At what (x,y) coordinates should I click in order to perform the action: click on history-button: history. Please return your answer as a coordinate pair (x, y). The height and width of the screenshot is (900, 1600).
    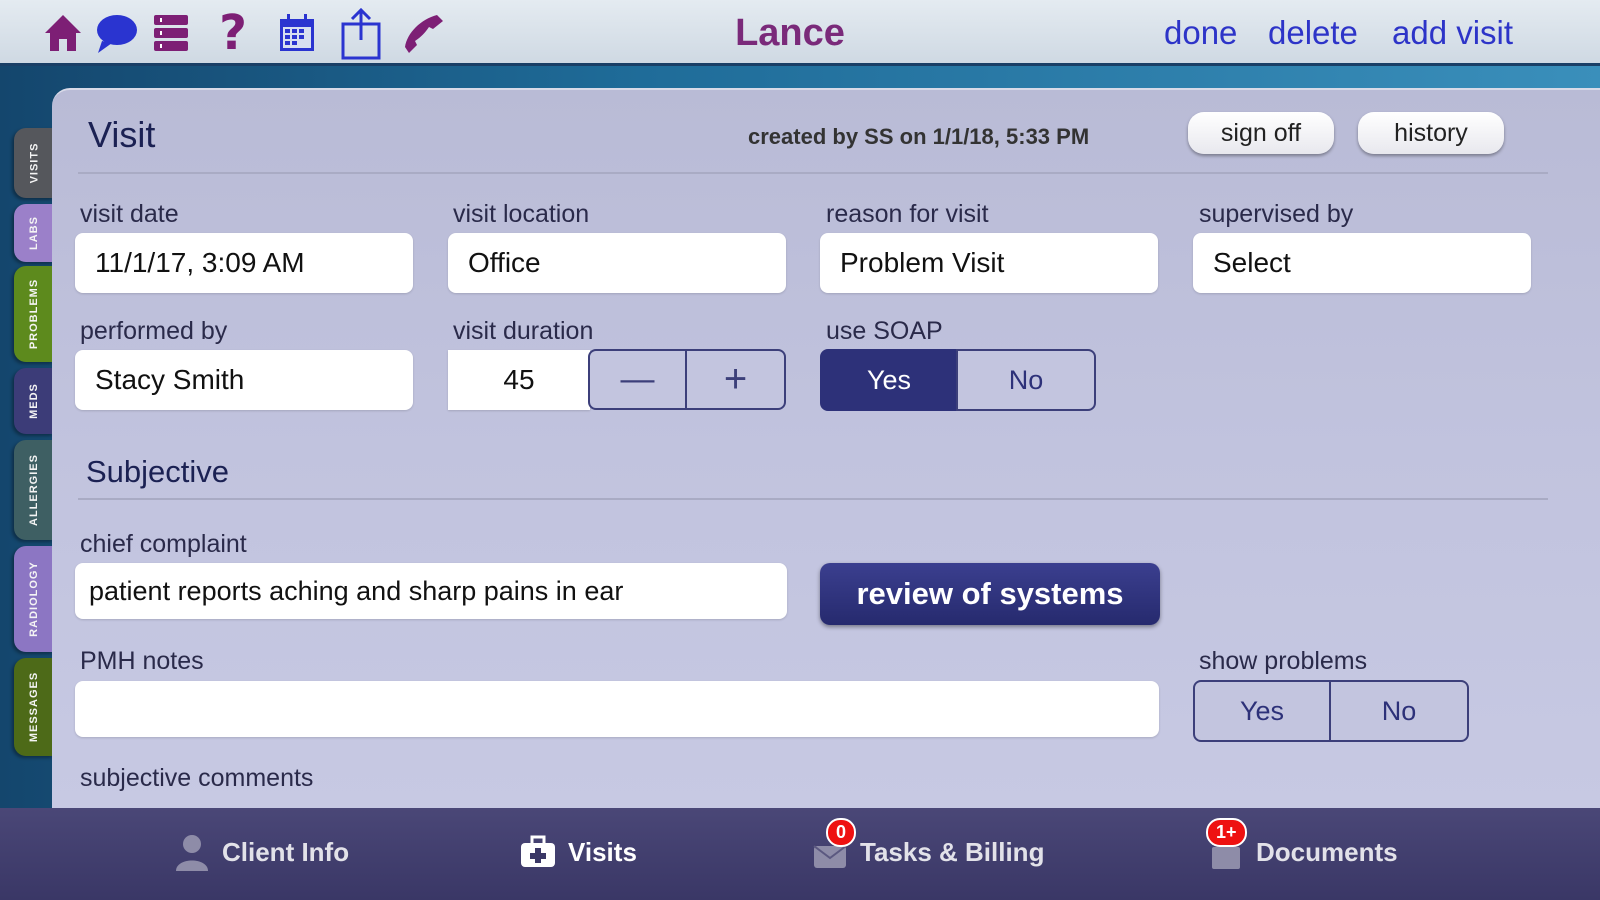
    Looking at the image, I should click on (1431, 133).